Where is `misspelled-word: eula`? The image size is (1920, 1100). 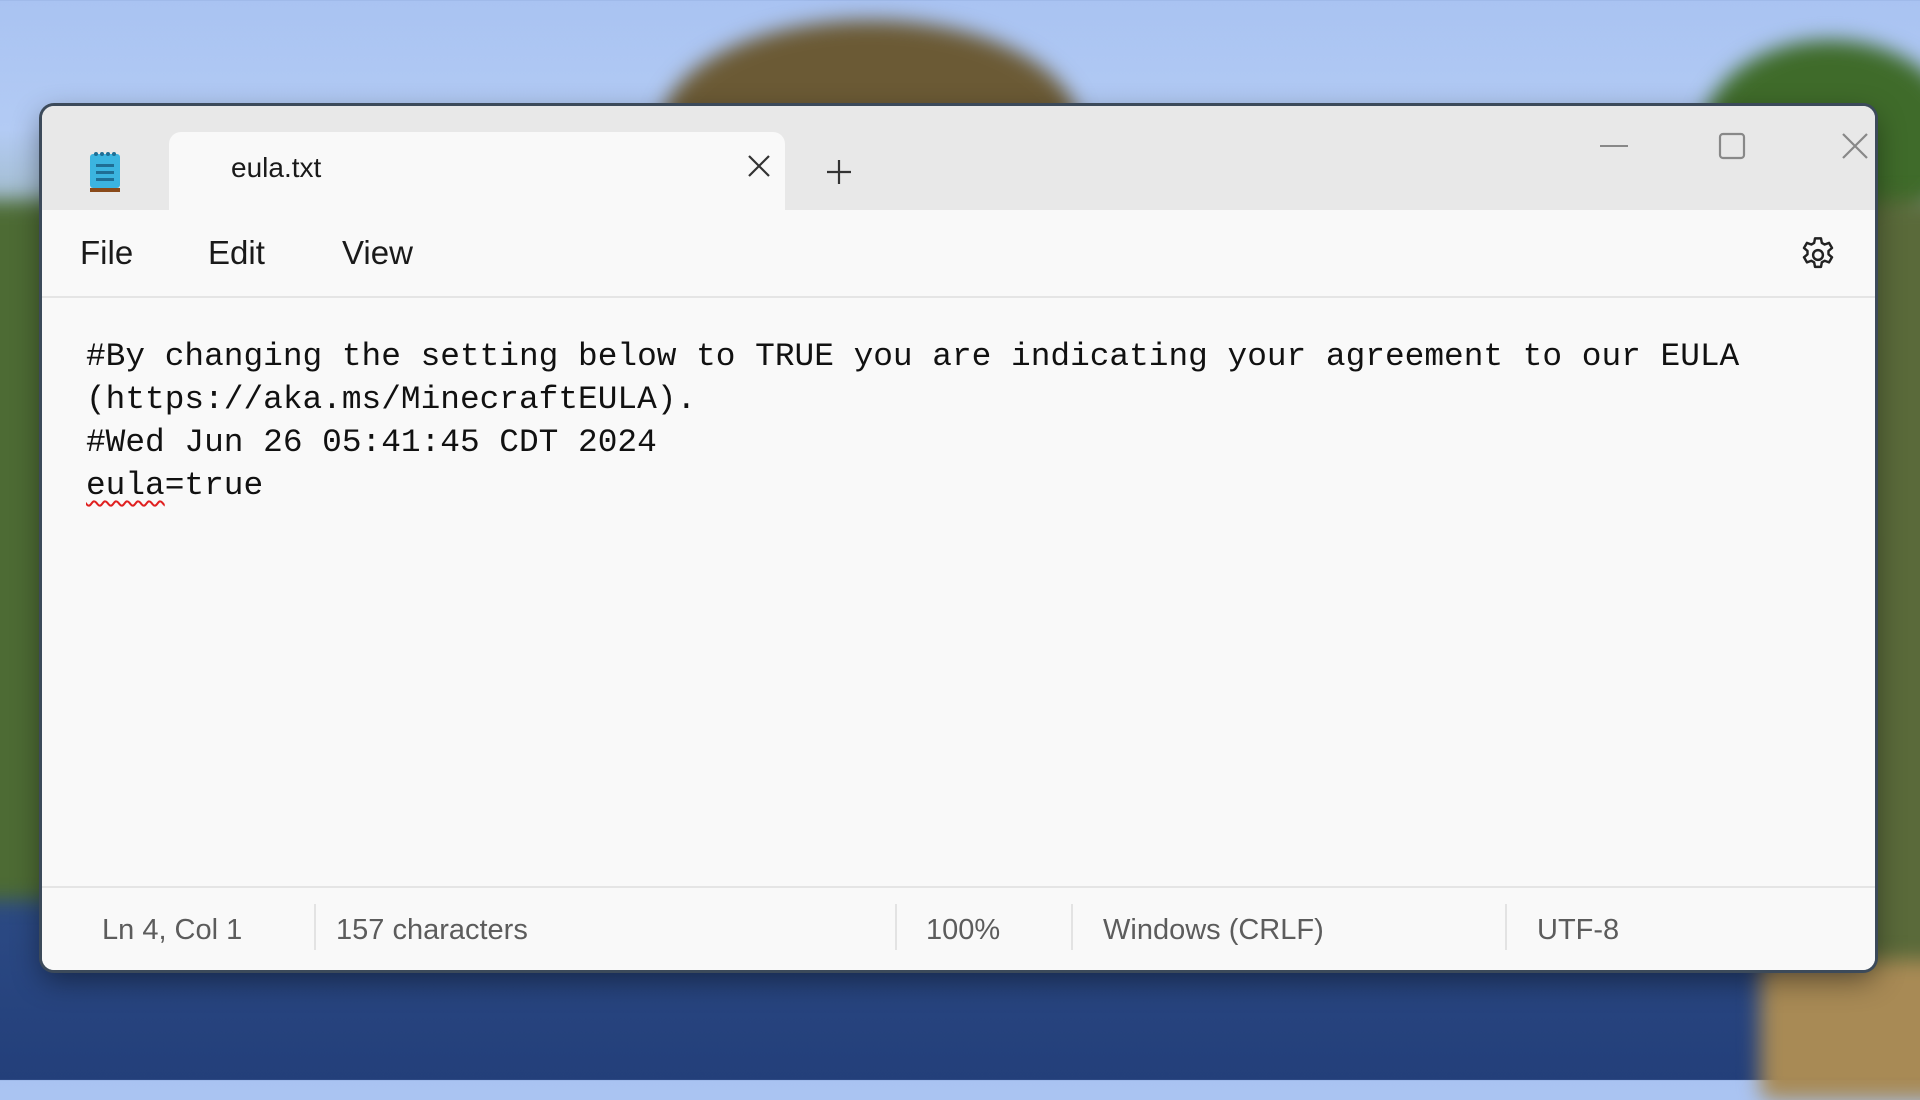 misspelled-word: eula is located at coordinates (125, 485).